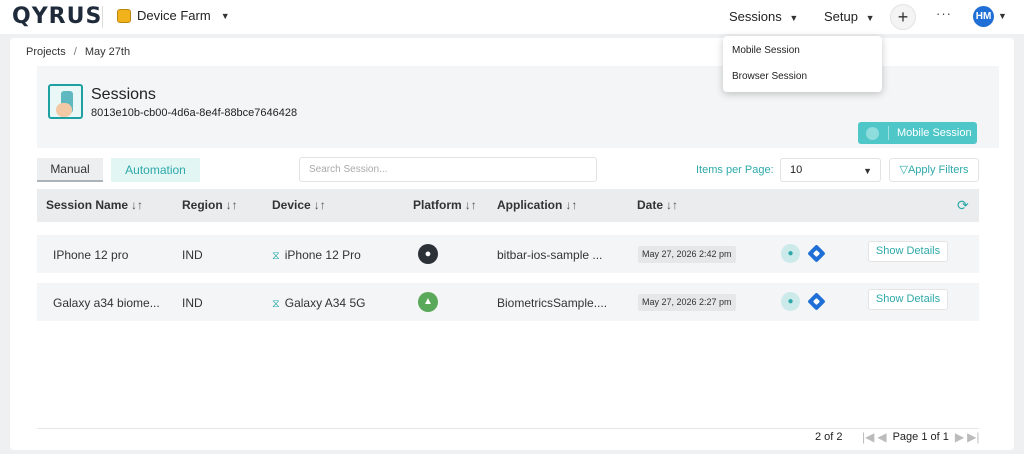 Image resolution: width=1024 pixels, height=454 pixels. What do you see at coordinates (868, 437) in the screenshot?
I see `first-page-icon: |◀` at bounding box center [868, 437].